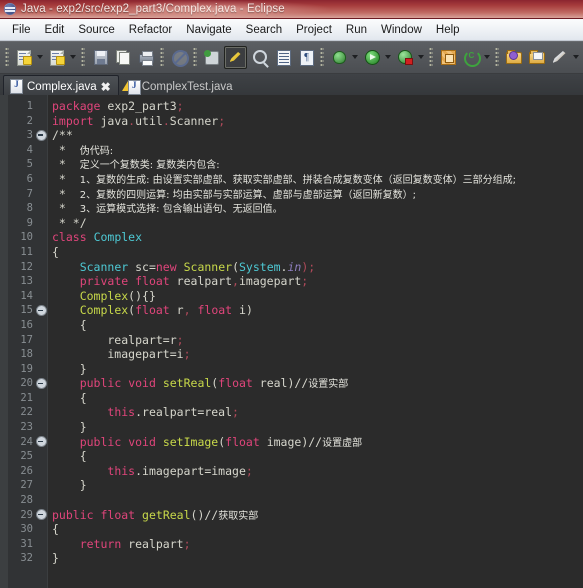 The width and height of the screenshot is (583, 588). I want to click on new-java-class-dropdown-arrow-icon, so click(72, 57).